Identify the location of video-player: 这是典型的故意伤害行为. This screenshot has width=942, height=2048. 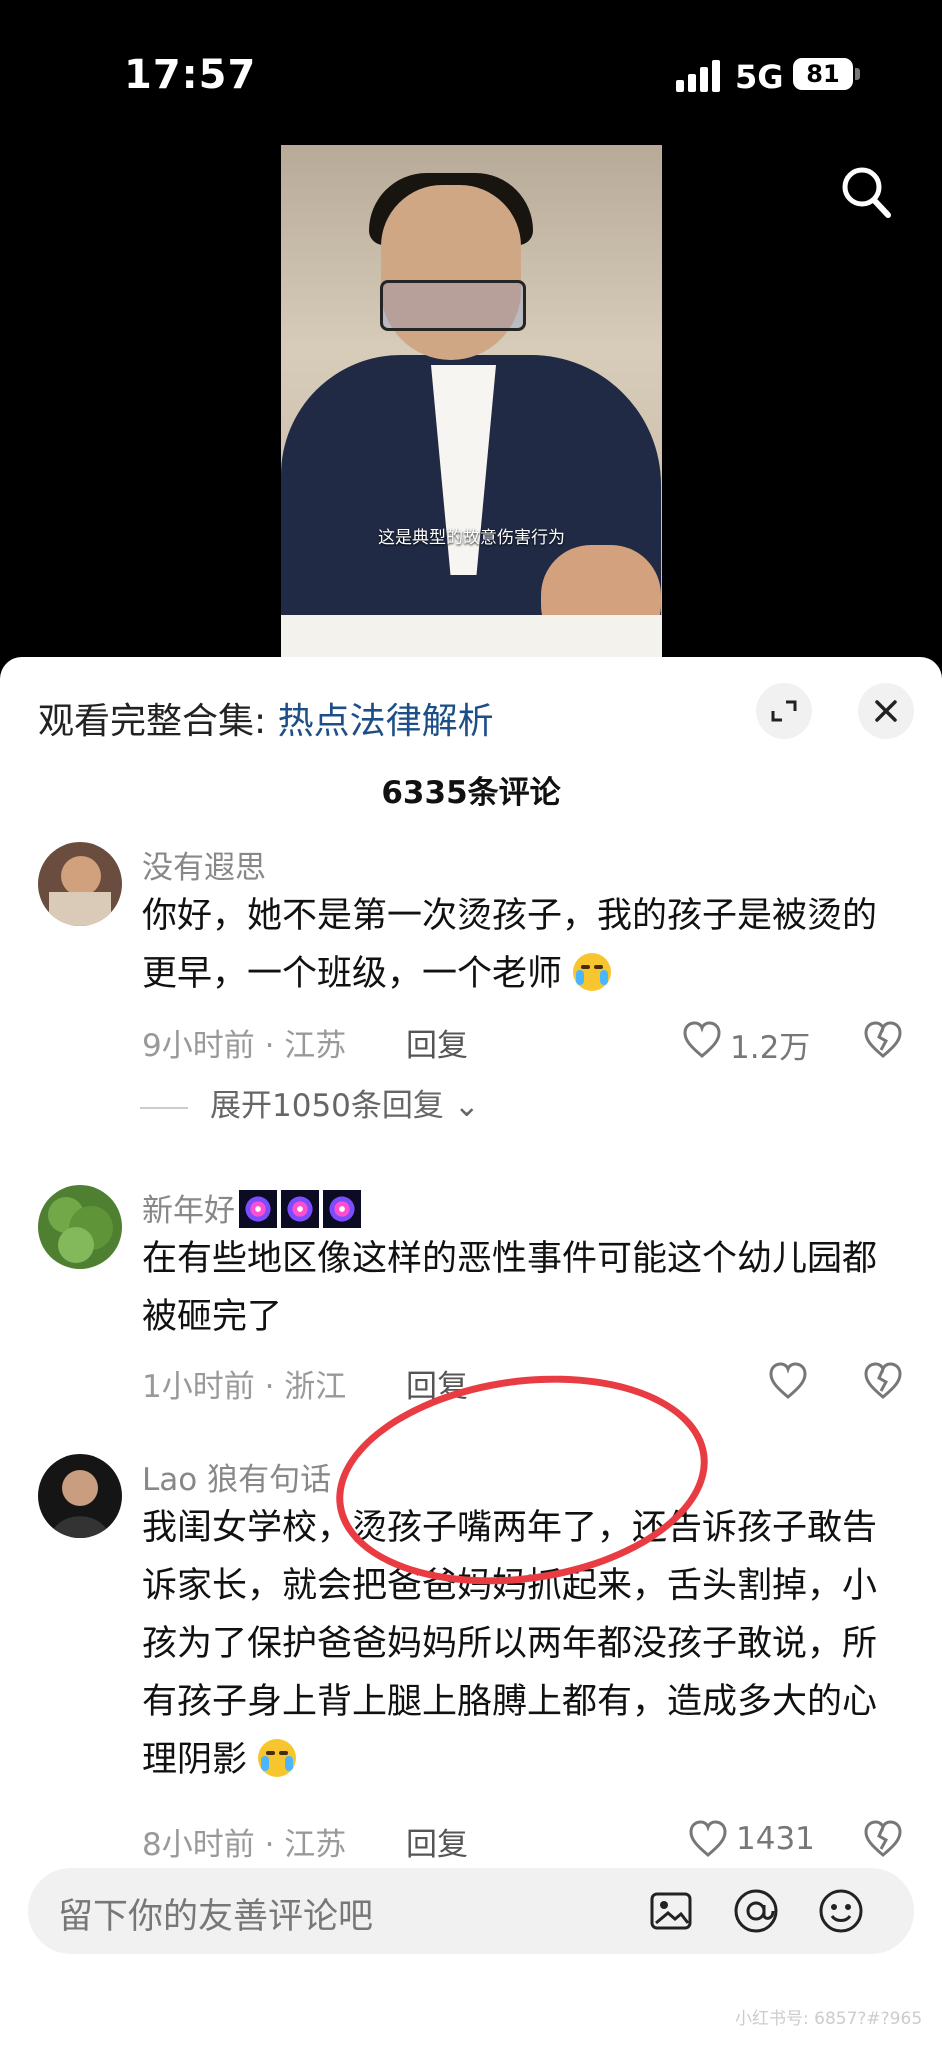
(471, 401).